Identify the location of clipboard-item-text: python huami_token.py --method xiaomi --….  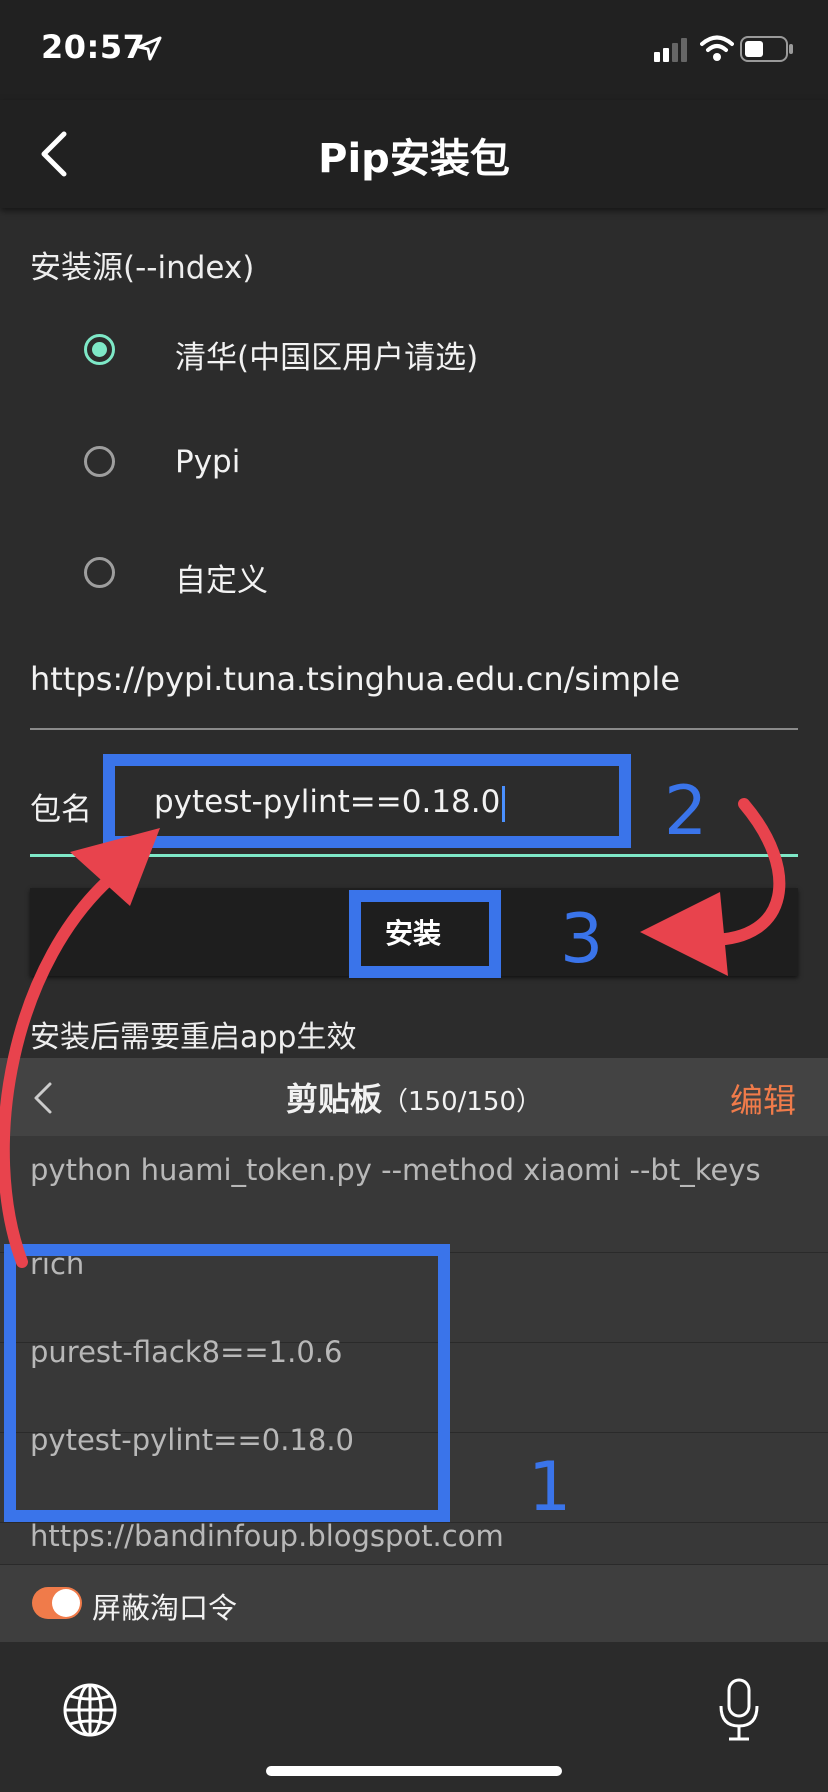
(395, 1170).